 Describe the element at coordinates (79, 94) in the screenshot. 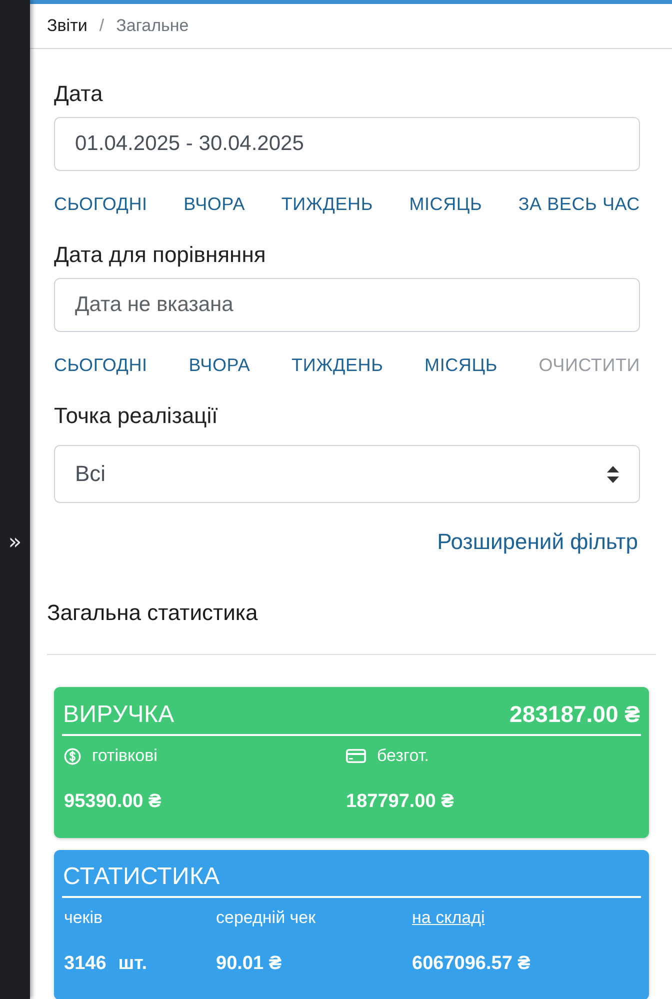

I see `field-label: Дата` at that location.